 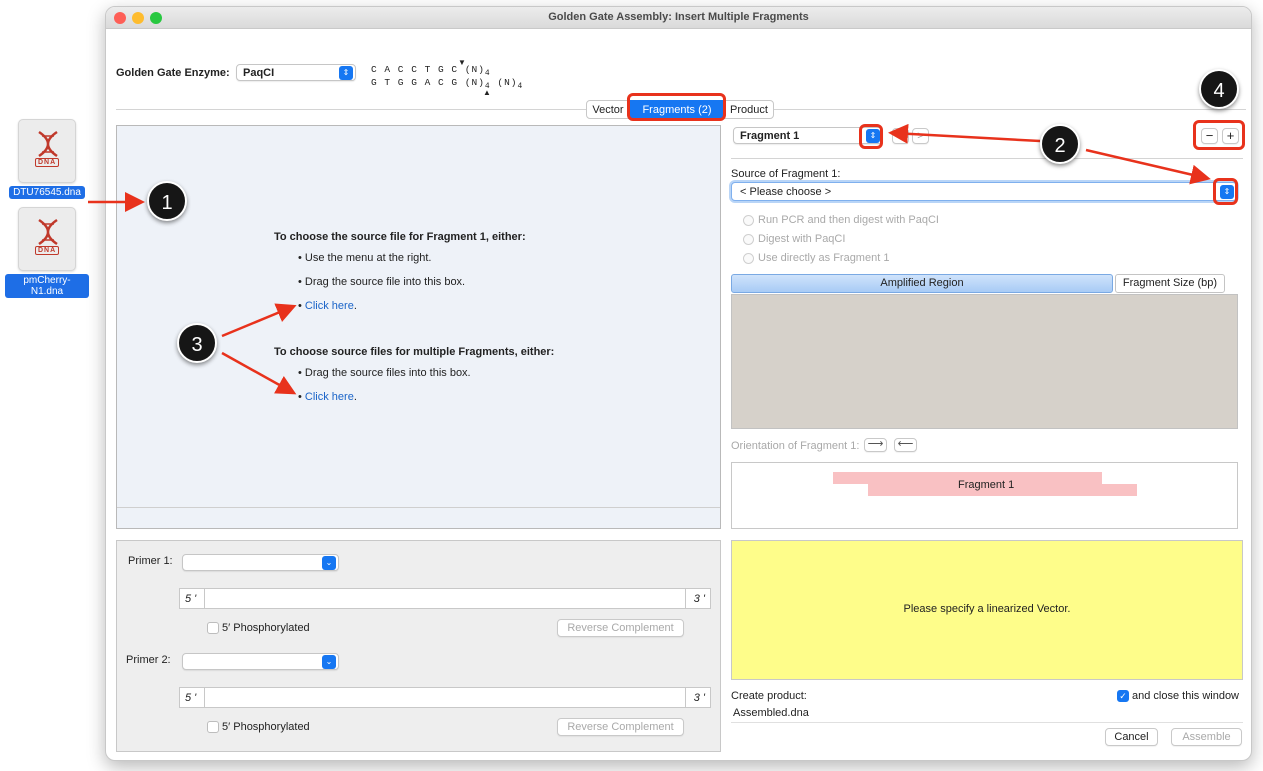 I want to click on callout-3: 3, so click(x=197, y=343).